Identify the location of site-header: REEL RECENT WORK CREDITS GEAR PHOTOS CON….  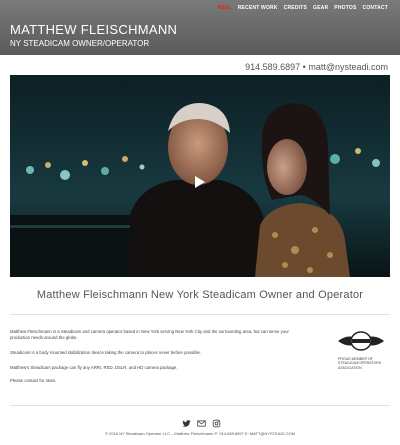
(200, 27).